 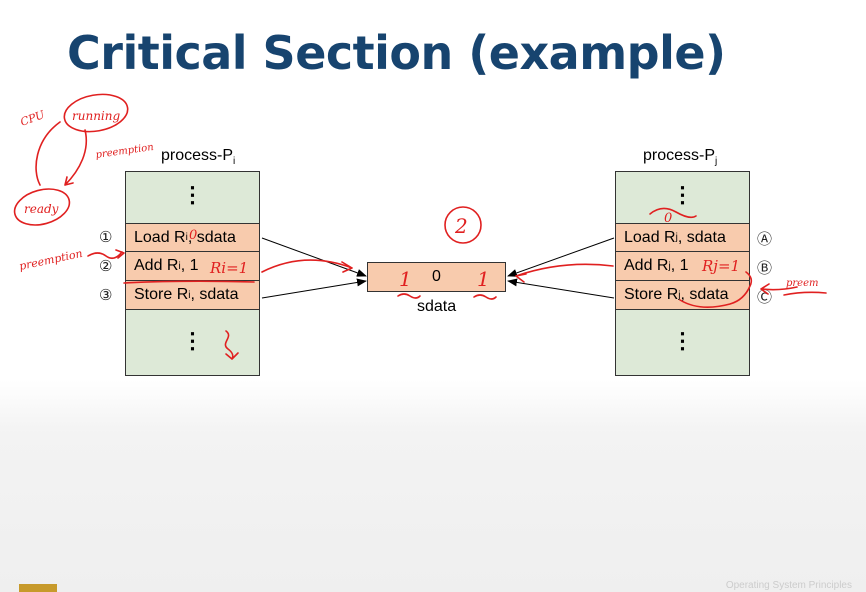 I want to click on university-logo, so click(x=38, y=588).